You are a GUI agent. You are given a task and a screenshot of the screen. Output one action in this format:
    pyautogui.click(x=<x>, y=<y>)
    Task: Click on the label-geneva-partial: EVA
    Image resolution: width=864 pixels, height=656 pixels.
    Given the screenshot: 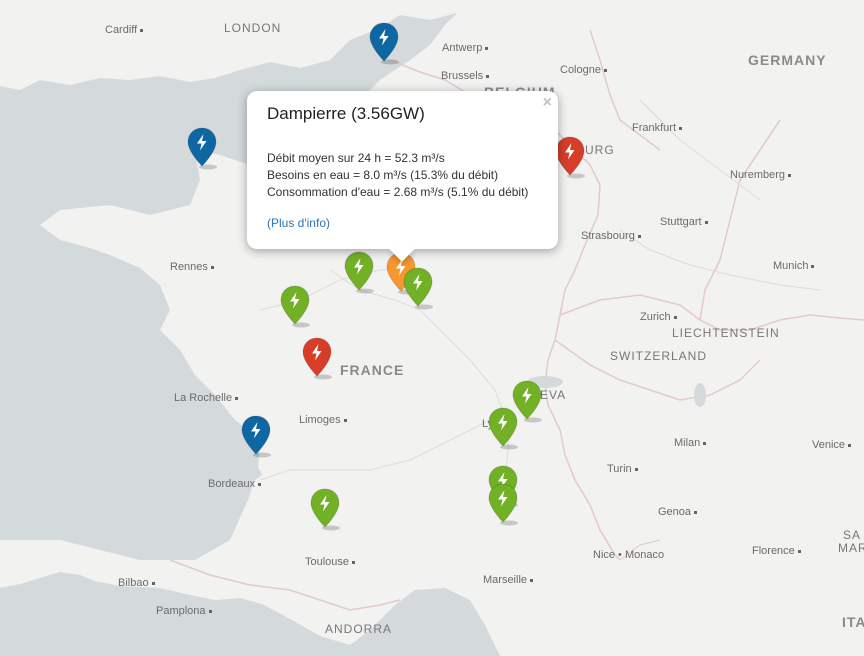 What is the action you would take?
    pyautogui.click(x=553, y=395)
    